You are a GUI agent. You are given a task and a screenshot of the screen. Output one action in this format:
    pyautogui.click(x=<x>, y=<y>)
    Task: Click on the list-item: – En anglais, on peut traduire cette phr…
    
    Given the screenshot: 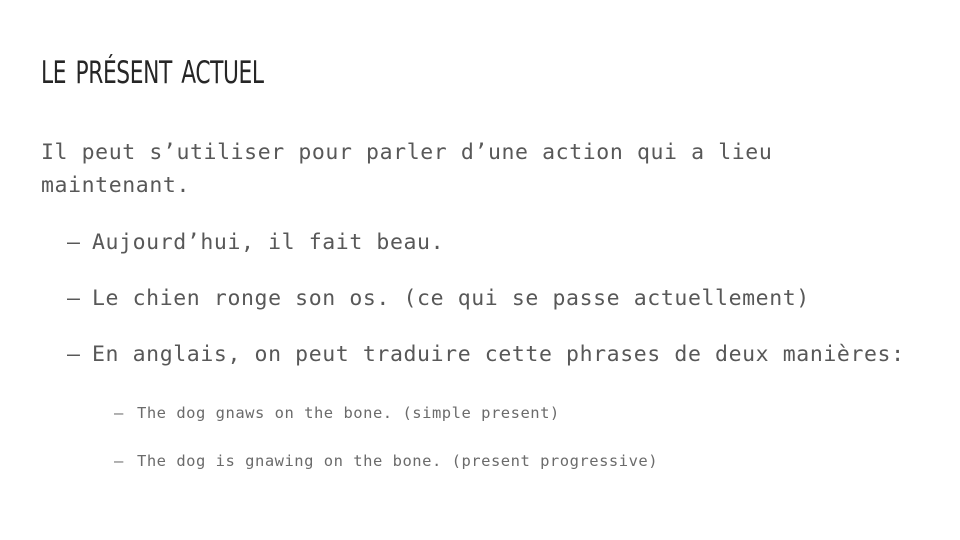 What is the action you would take?
    pyautogui.click(x=481, y=354)
    